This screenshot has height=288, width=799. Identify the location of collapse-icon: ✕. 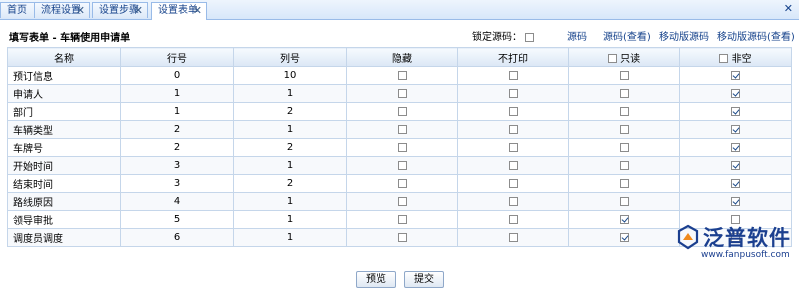
(788, 8).